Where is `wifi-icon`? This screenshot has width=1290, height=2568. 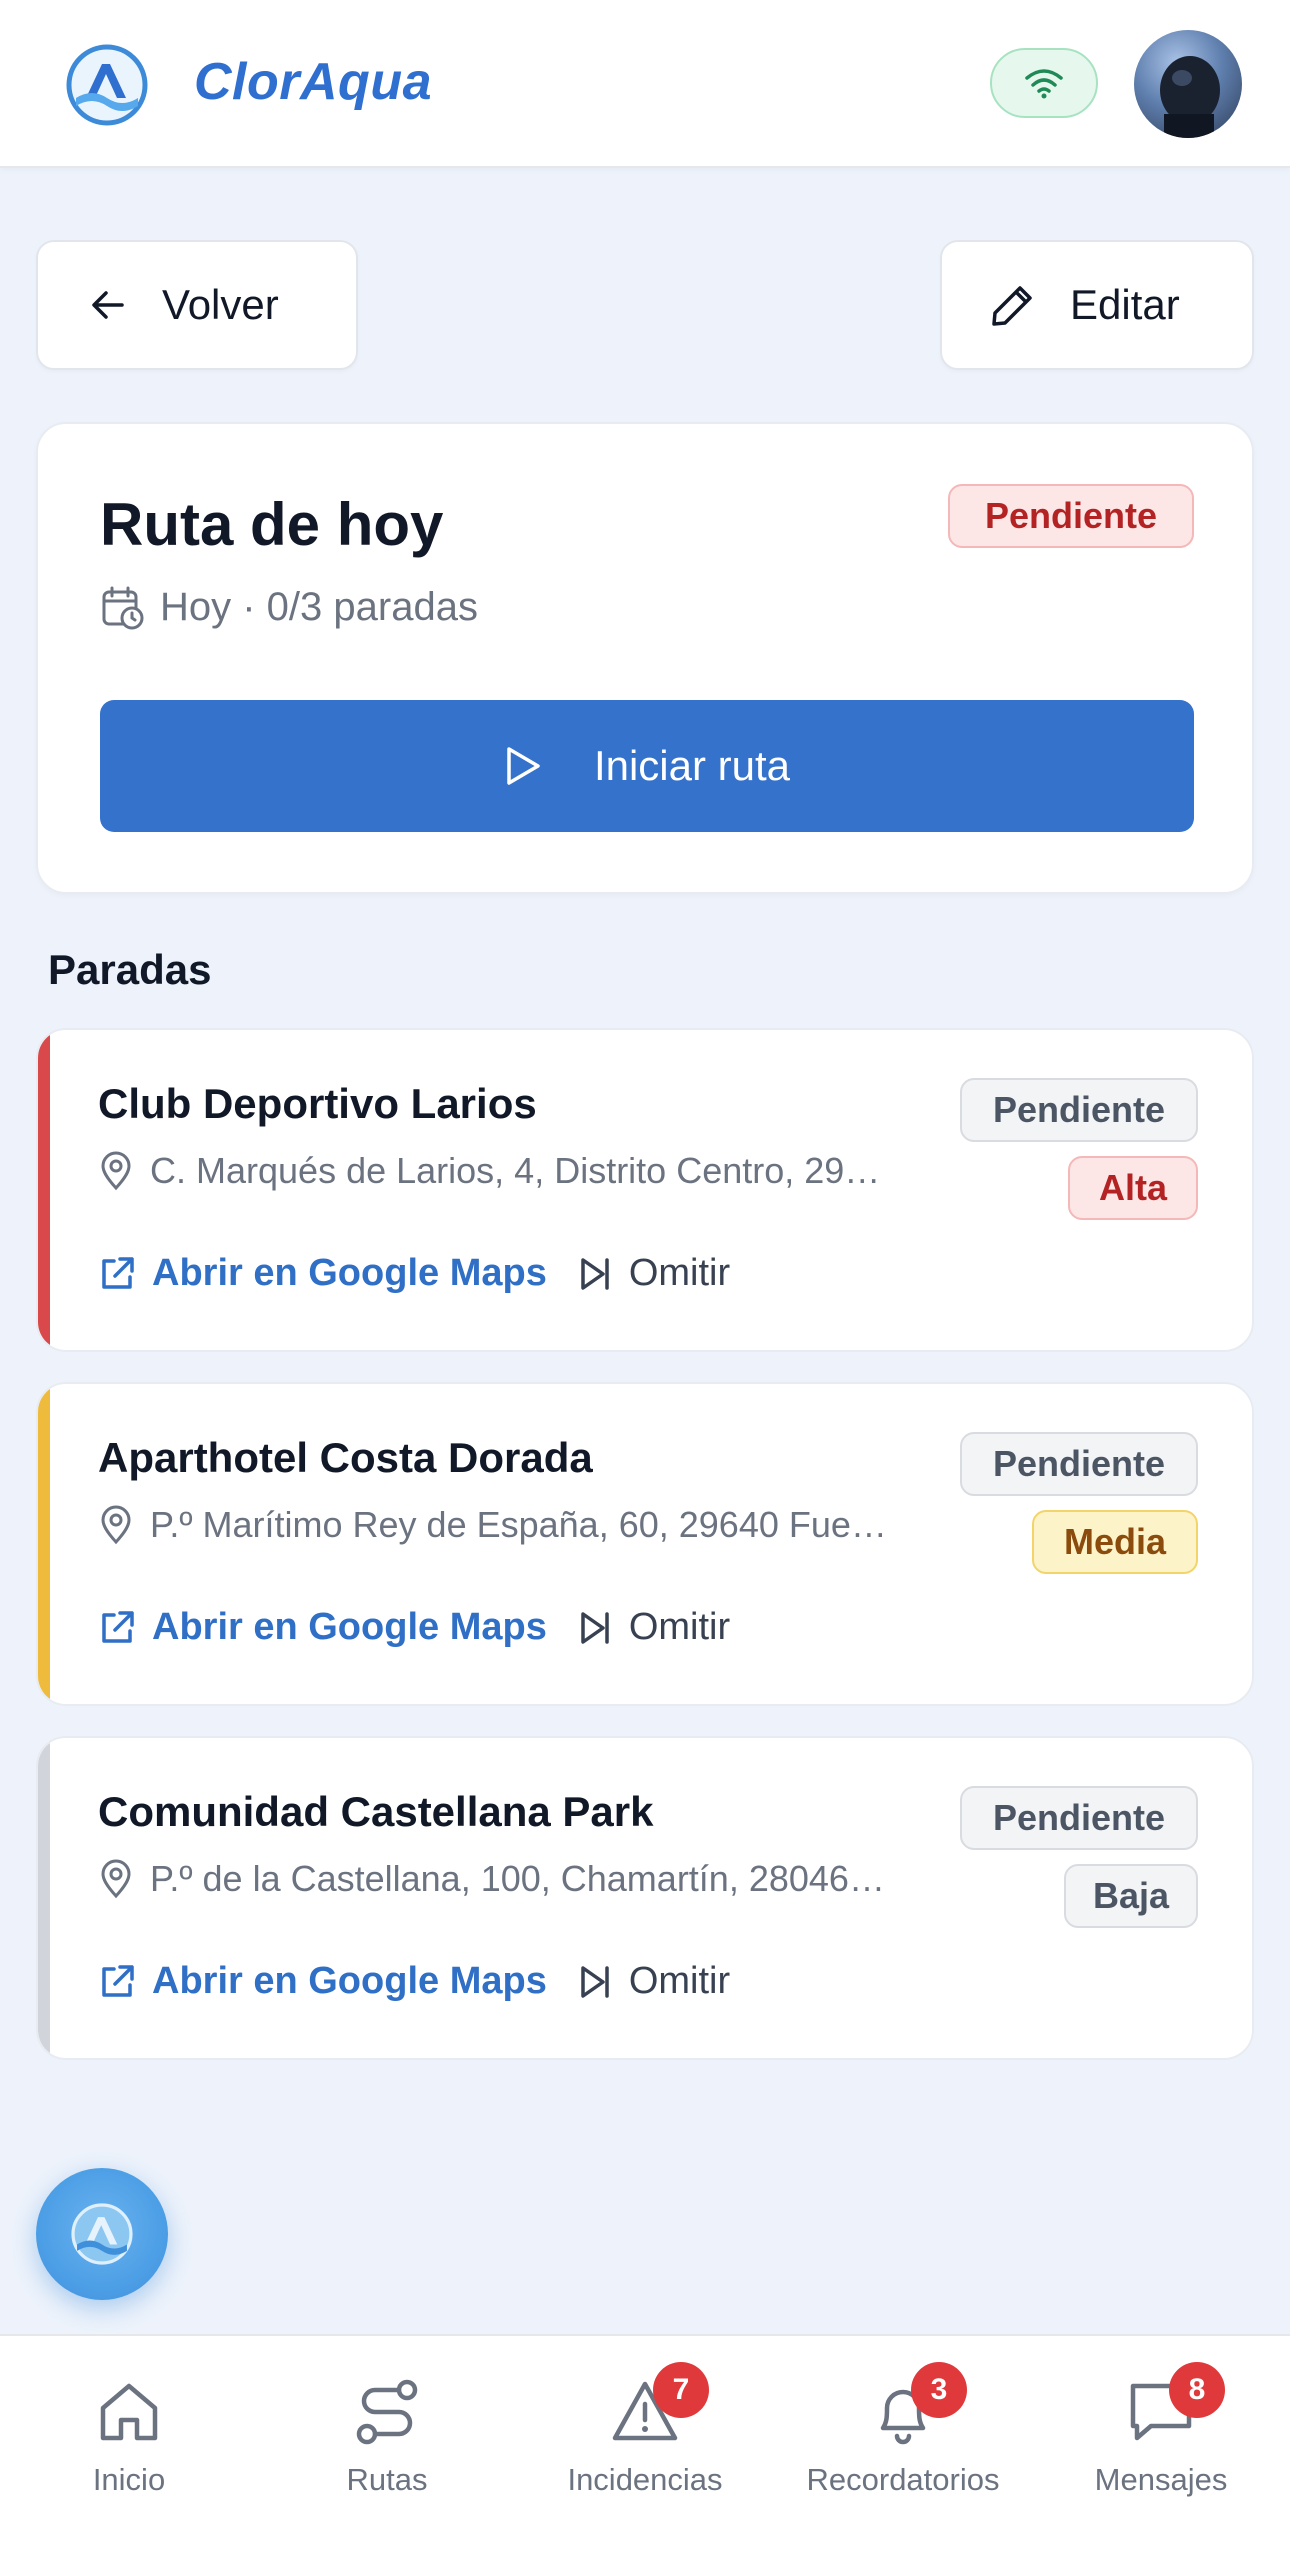 wifi-icon is located at coordinates (1044, 84).